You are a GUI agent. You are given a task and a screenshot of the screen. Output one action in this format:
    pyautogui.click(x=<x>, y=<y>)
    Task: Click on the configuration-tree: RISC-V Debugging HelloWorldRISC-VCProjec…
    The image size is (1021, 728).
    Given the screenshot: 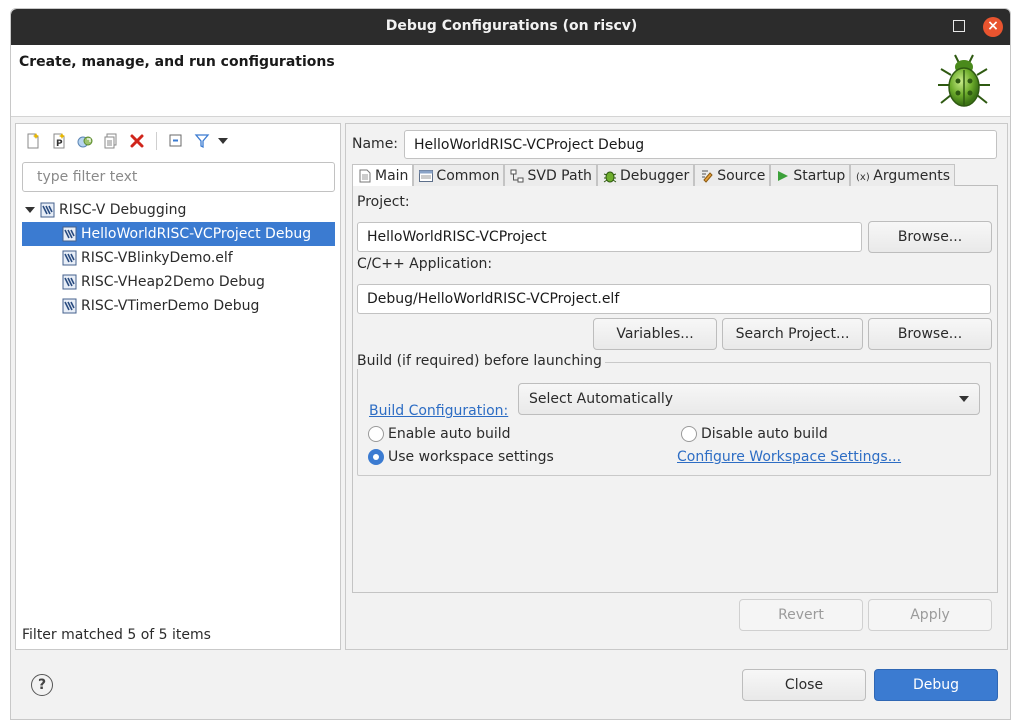 What is the action you would take?
    pyautogui.click(x=178, y=258)
    